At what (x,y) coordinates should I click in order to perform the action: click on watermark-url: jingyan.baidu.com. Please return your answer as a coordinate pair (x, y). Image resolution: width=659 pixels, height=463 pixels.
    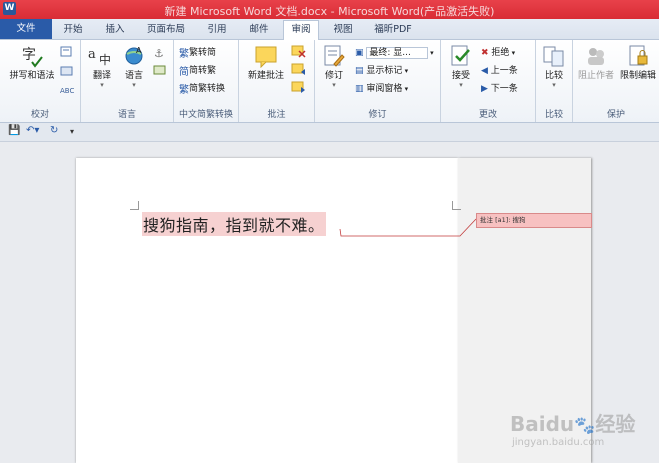
    Looking at the image, I should click on (558, 442).